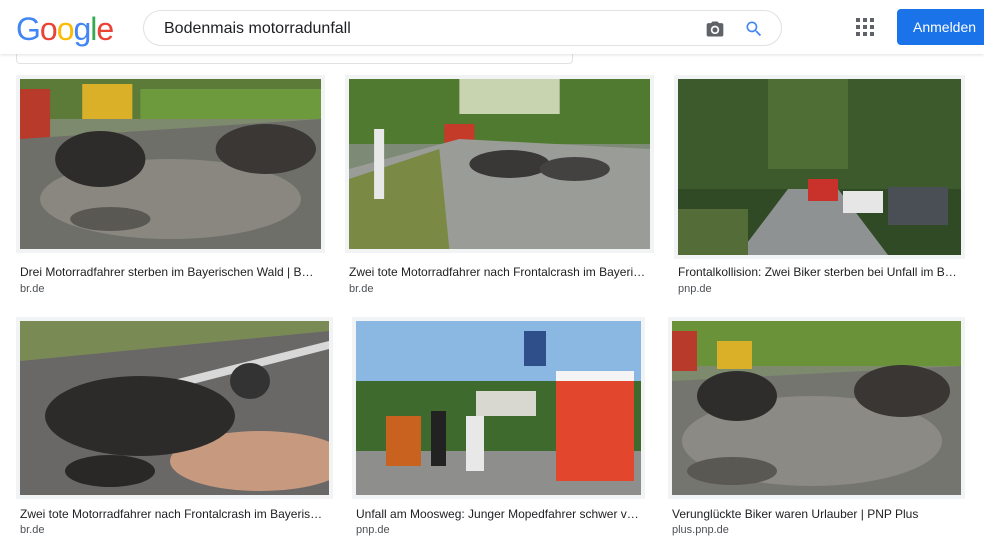  What do you see at coordinates (462, 28) in the screenshot?
I see `search-box: Bodenmais motorradunfall` at bounding box center [462, 28].